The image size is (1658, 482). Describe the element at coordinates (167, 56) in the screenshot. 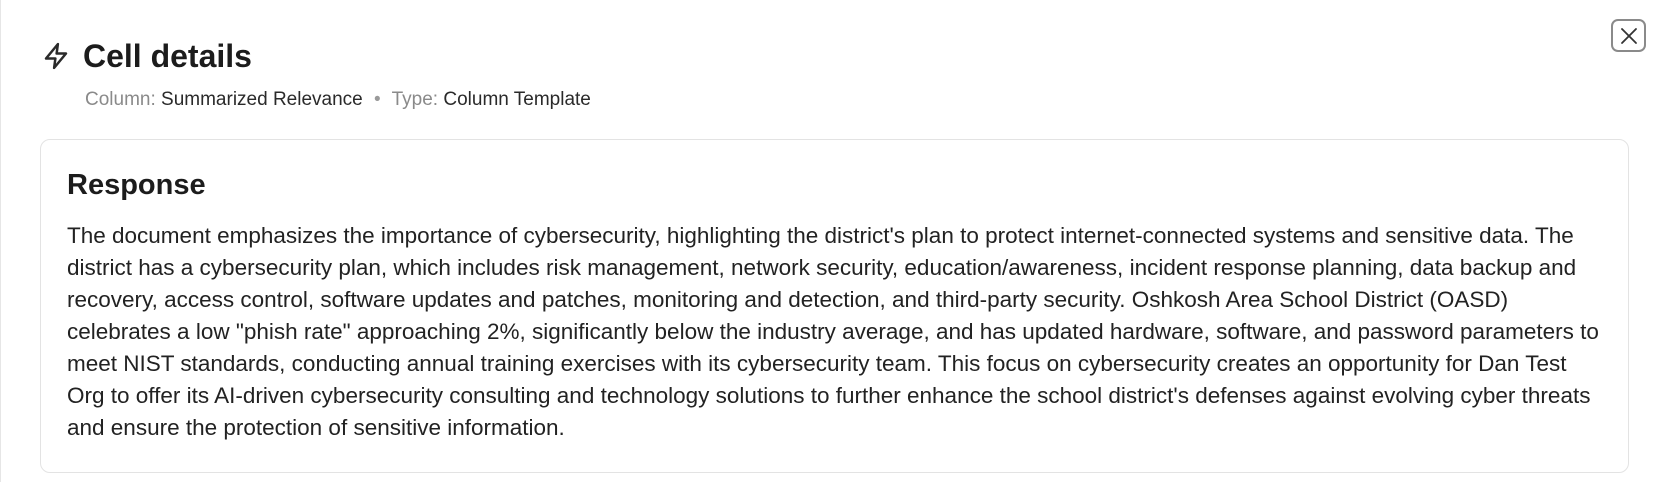

I see `page-title: Cell details` at that location.